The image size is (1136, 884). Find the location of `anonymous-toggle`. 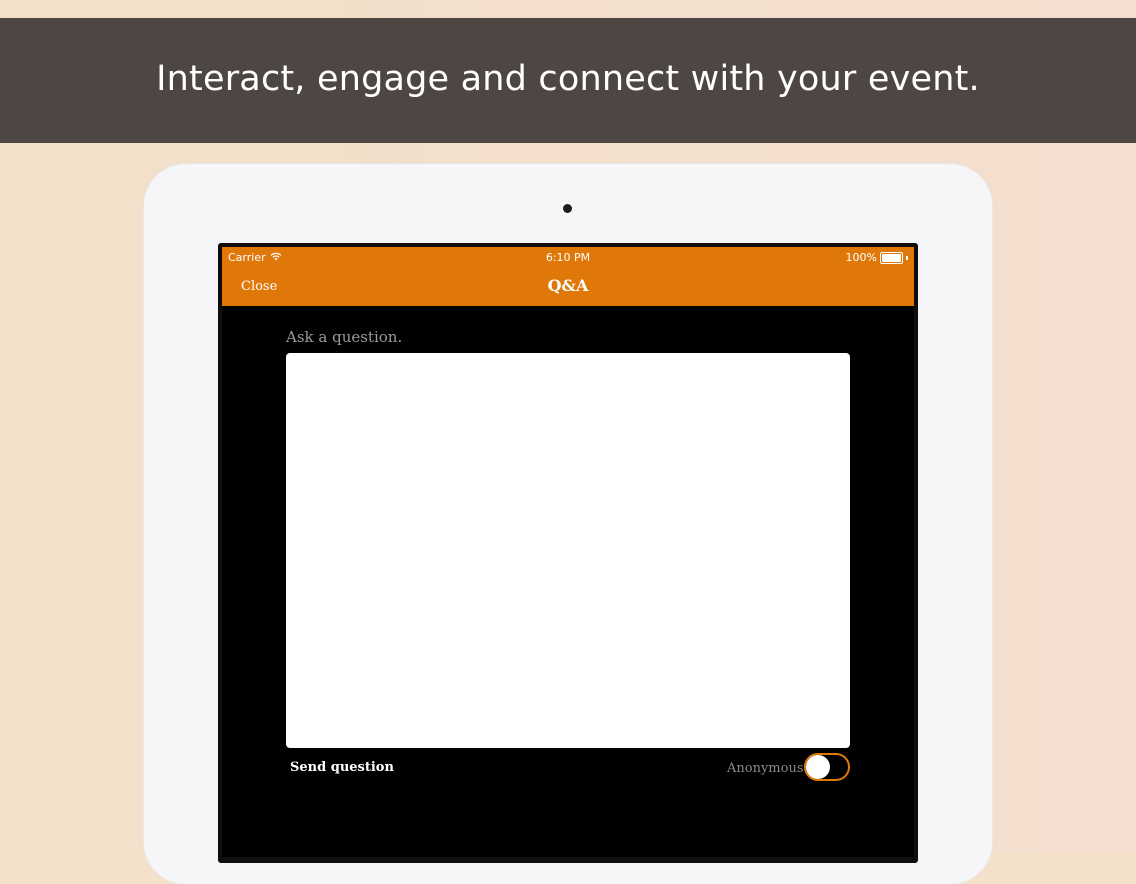

anonymous-toggle is located at coordinates (827, 767).